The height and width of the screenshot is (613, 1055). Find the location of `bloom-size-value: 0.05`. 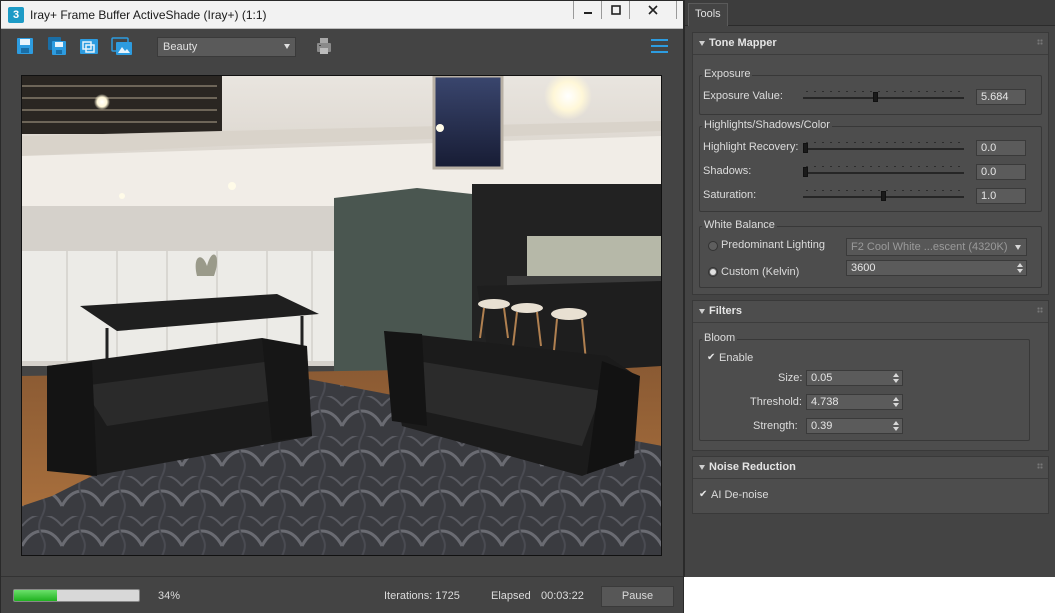

bloom-size-value: 0.05 is located at coordinates (822, 378).